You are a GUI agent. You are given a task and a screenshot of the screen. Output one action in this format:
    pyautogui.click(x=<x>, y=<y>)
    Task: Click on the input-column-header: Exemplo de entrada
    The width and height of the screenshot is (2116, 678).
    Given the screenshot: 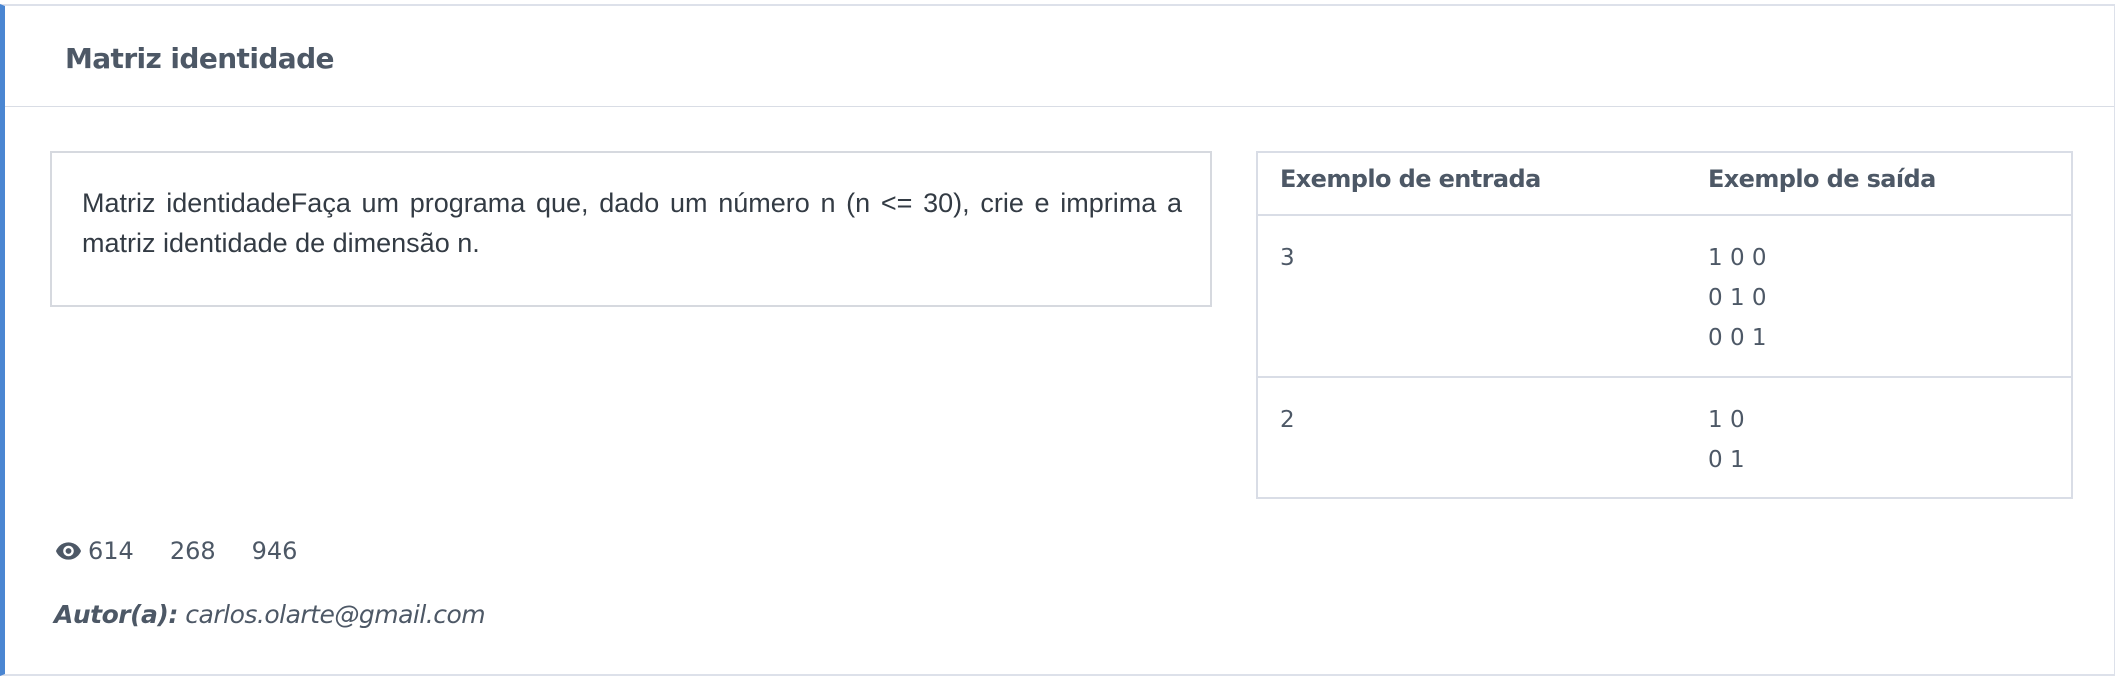 What is the action you would take?
    pyautogui.click(x=1410, y=179)
    